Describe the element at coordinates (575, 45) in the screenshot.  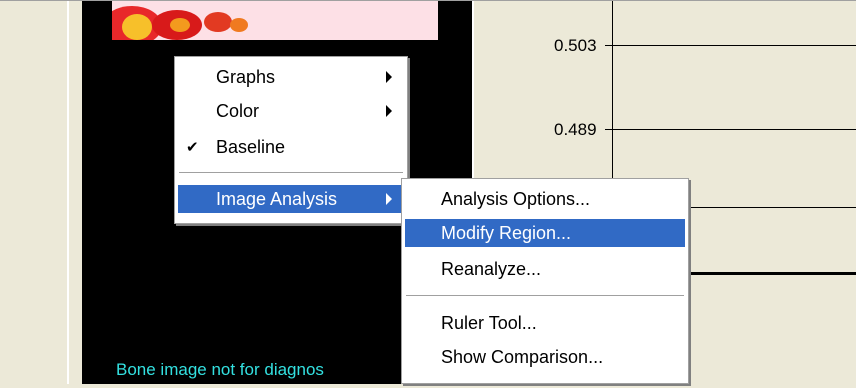
I see `y-tick-label: 0.503` at that location.